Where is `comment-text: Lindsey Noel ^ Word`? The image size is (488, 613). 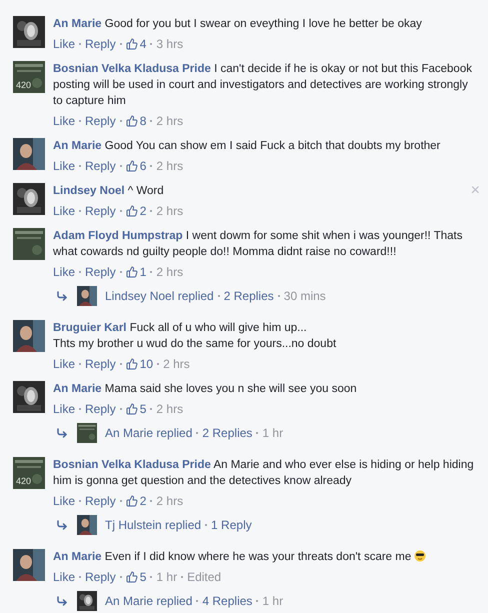 comment-text: Lindsey Noel ^ Word is located at coordinates (109, 191).